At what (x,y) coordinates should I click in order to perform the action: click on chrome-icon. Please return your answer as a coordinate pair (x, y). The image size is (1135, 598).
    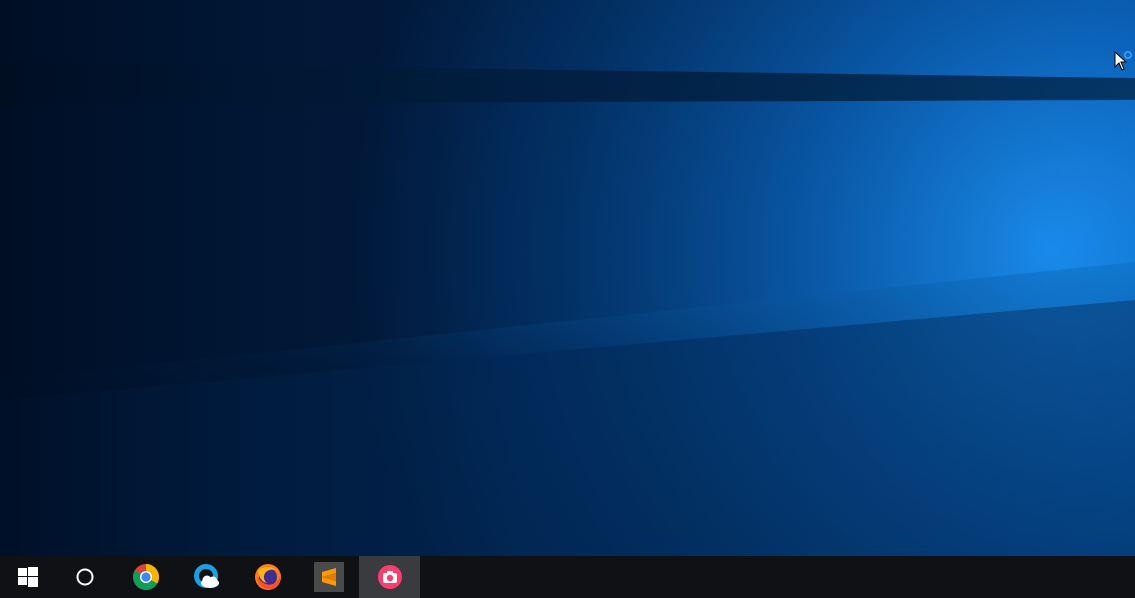
    Looking at the image, I should click on (145, 577).